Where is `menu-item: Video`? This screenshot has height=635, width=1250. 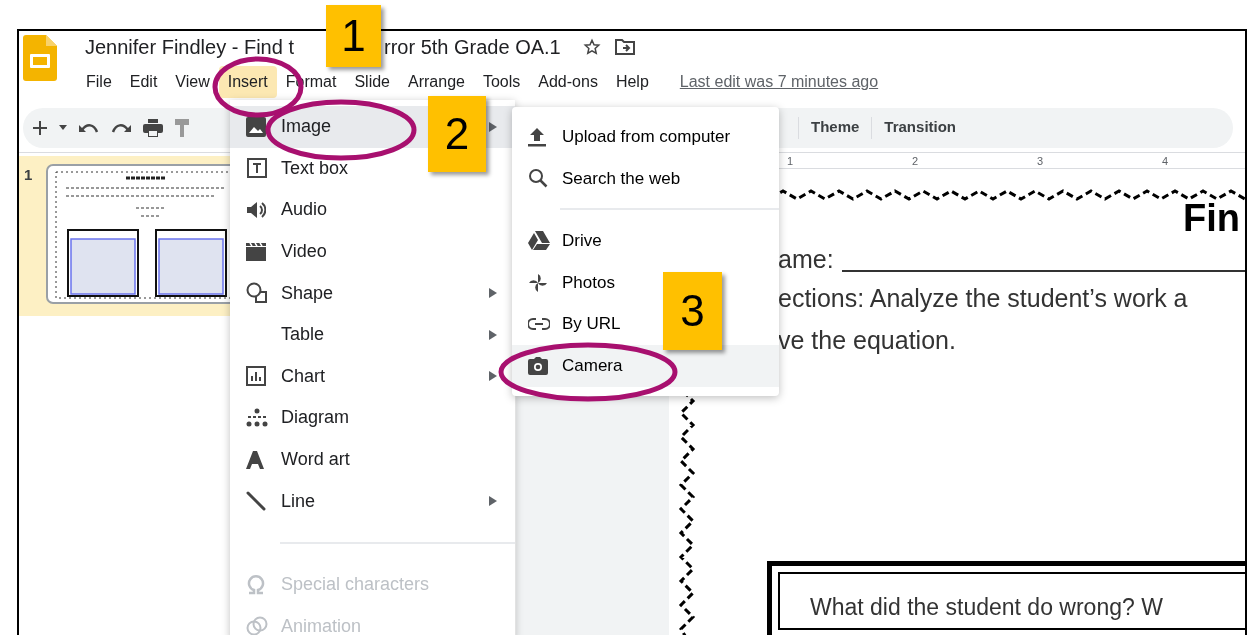 menu-item: Video is located at coordinates (372, 251).